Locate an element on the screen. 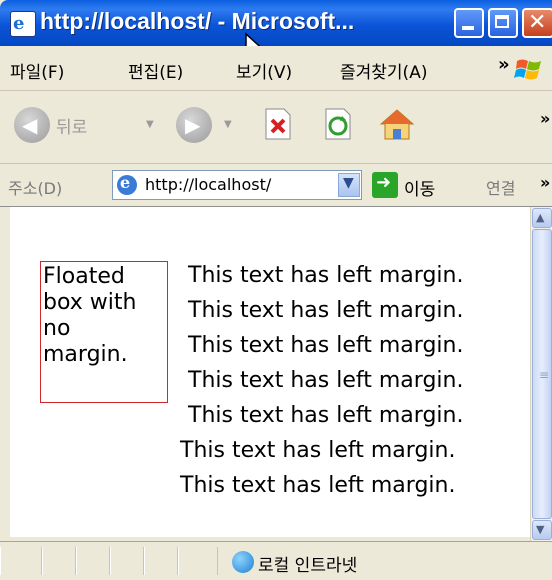  toolbar-more-chevron: » is located at coordinates (545, 118).